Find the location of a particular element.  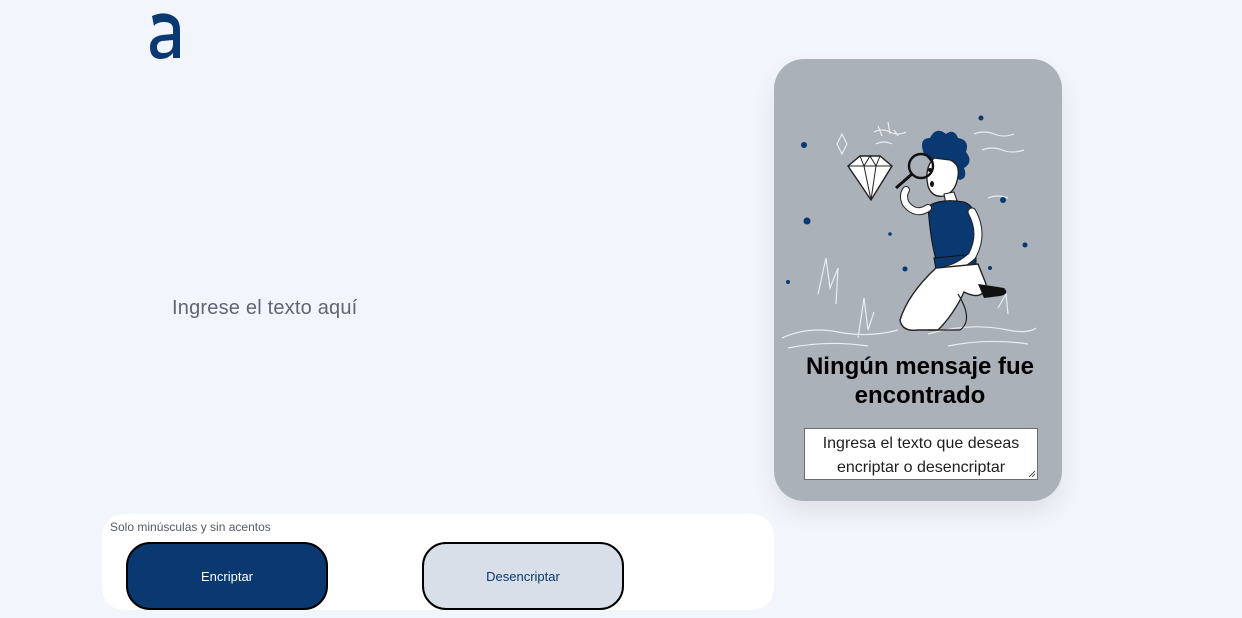

diamond-icon is located at coordinates (870, 178).